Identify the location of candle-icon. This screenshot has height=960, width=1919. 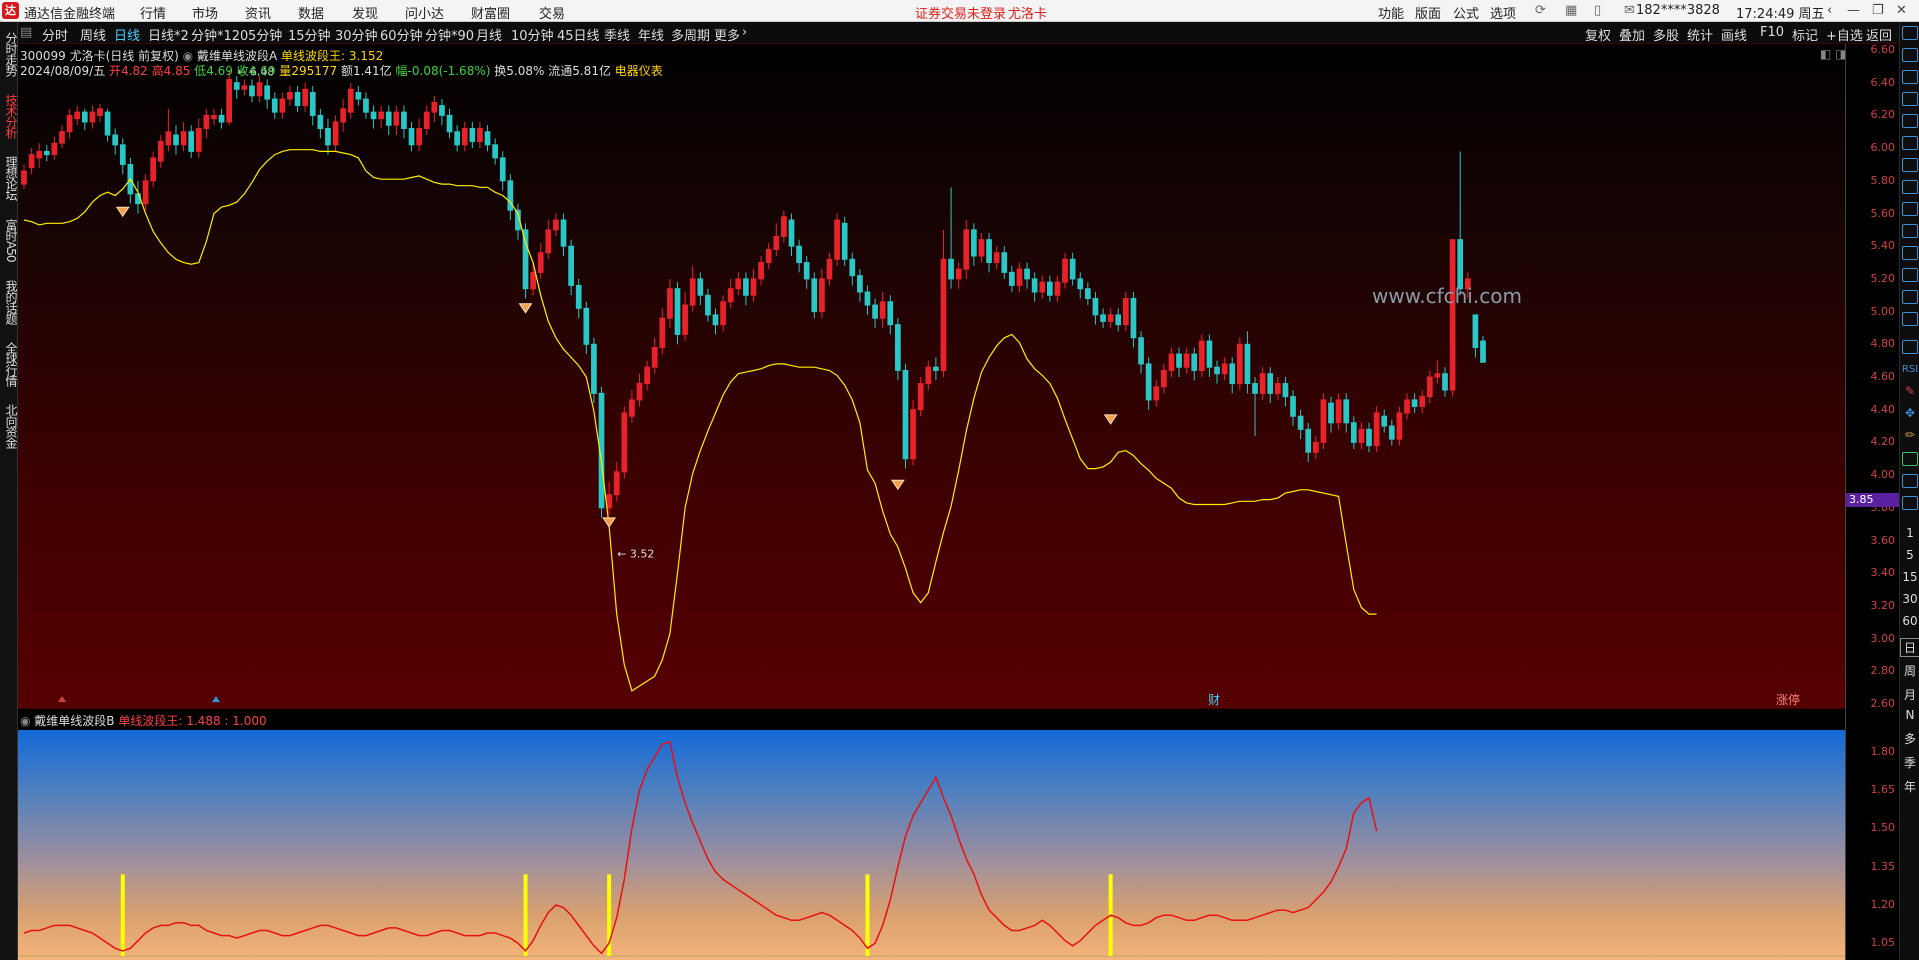
(1910, 165).